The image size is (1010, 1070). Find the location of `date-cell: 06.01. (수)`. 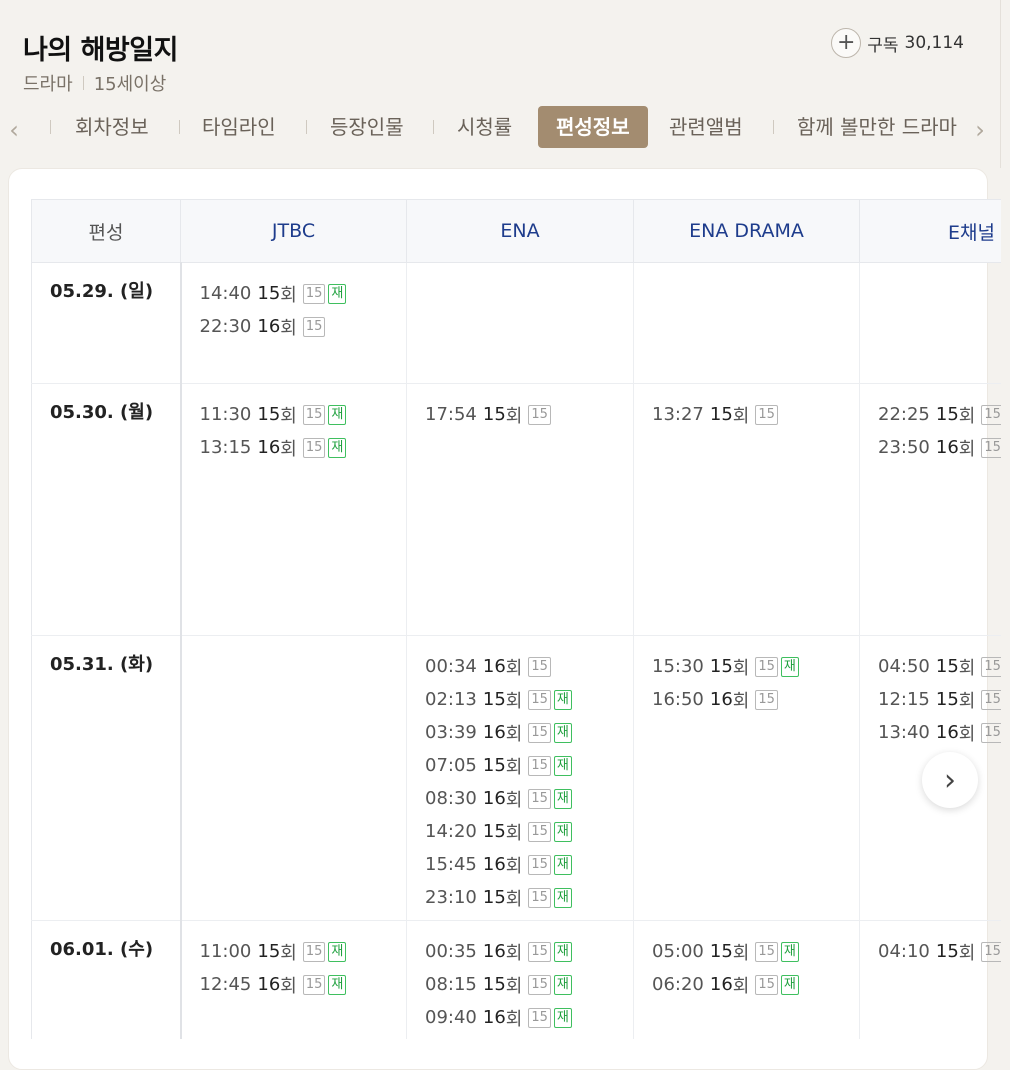

date-cell: 06.01. (수) is located at coordinates (106, 979).